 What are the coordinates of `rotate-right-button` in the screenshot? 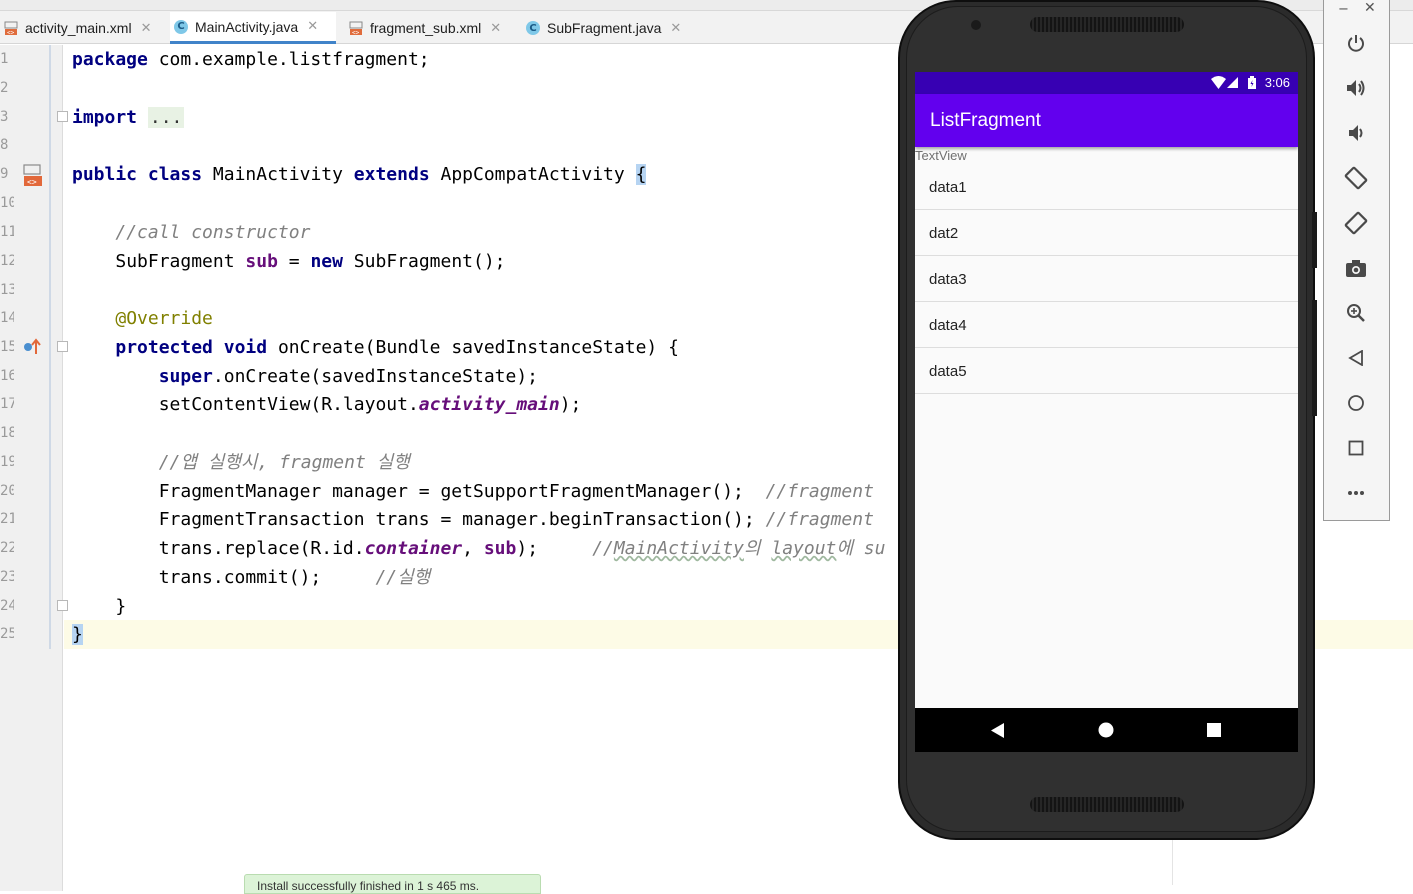 It's located at (1356, 223).